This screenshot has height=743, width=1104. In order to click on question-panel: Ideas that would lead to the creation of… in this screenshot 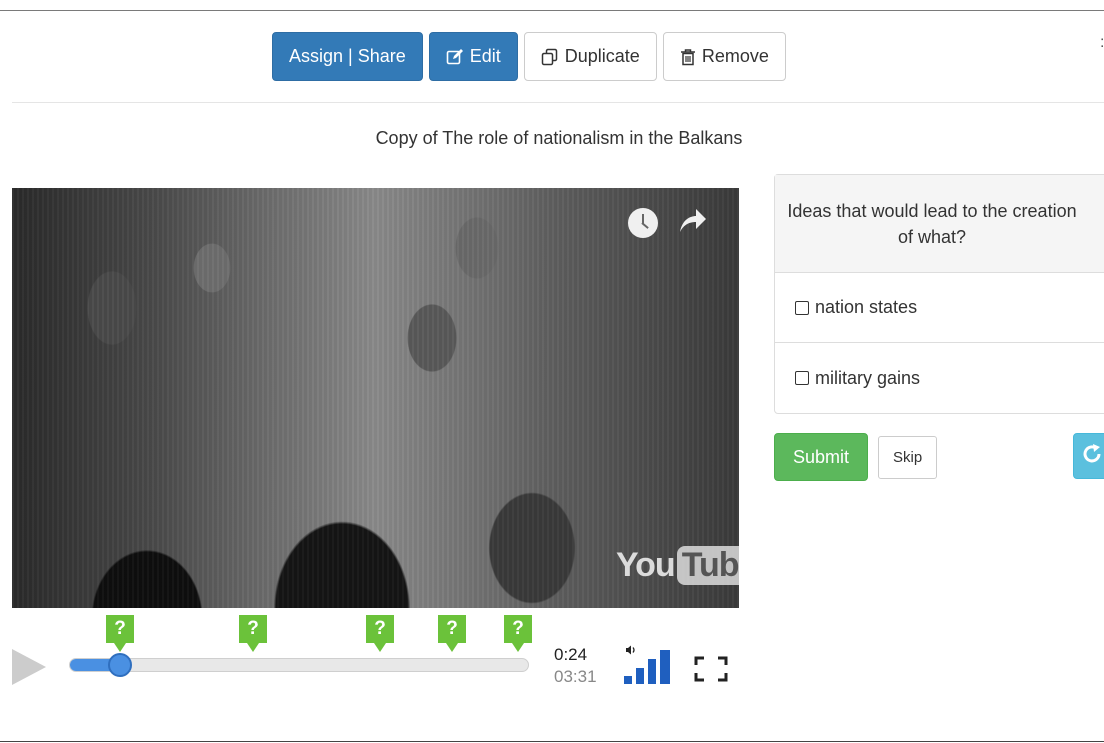, I will do `click(939, 294)`.